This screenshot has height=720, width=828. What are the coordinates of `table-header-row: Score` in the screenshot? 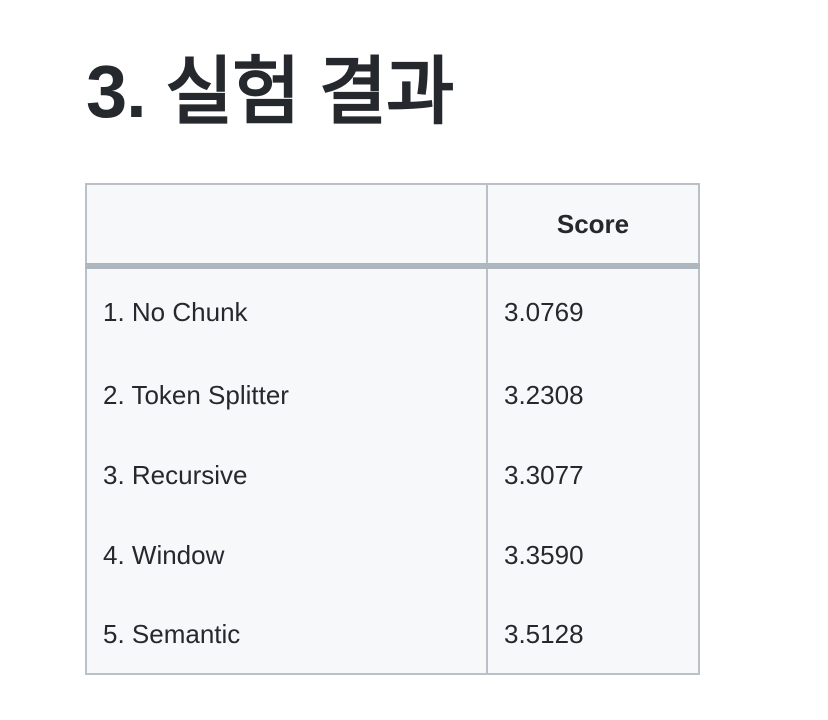 It's located at (392, 226).